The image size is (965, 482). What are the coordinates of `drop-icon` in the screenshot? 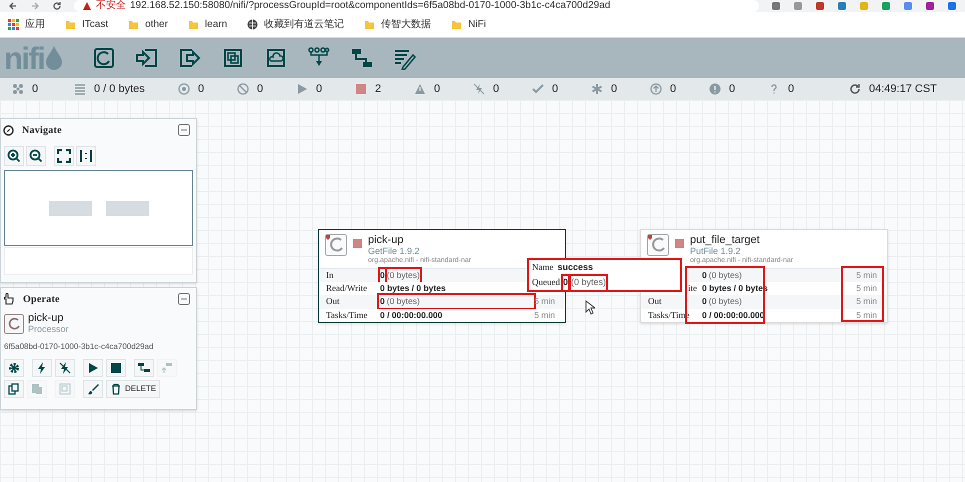 It's located at (54, 58).